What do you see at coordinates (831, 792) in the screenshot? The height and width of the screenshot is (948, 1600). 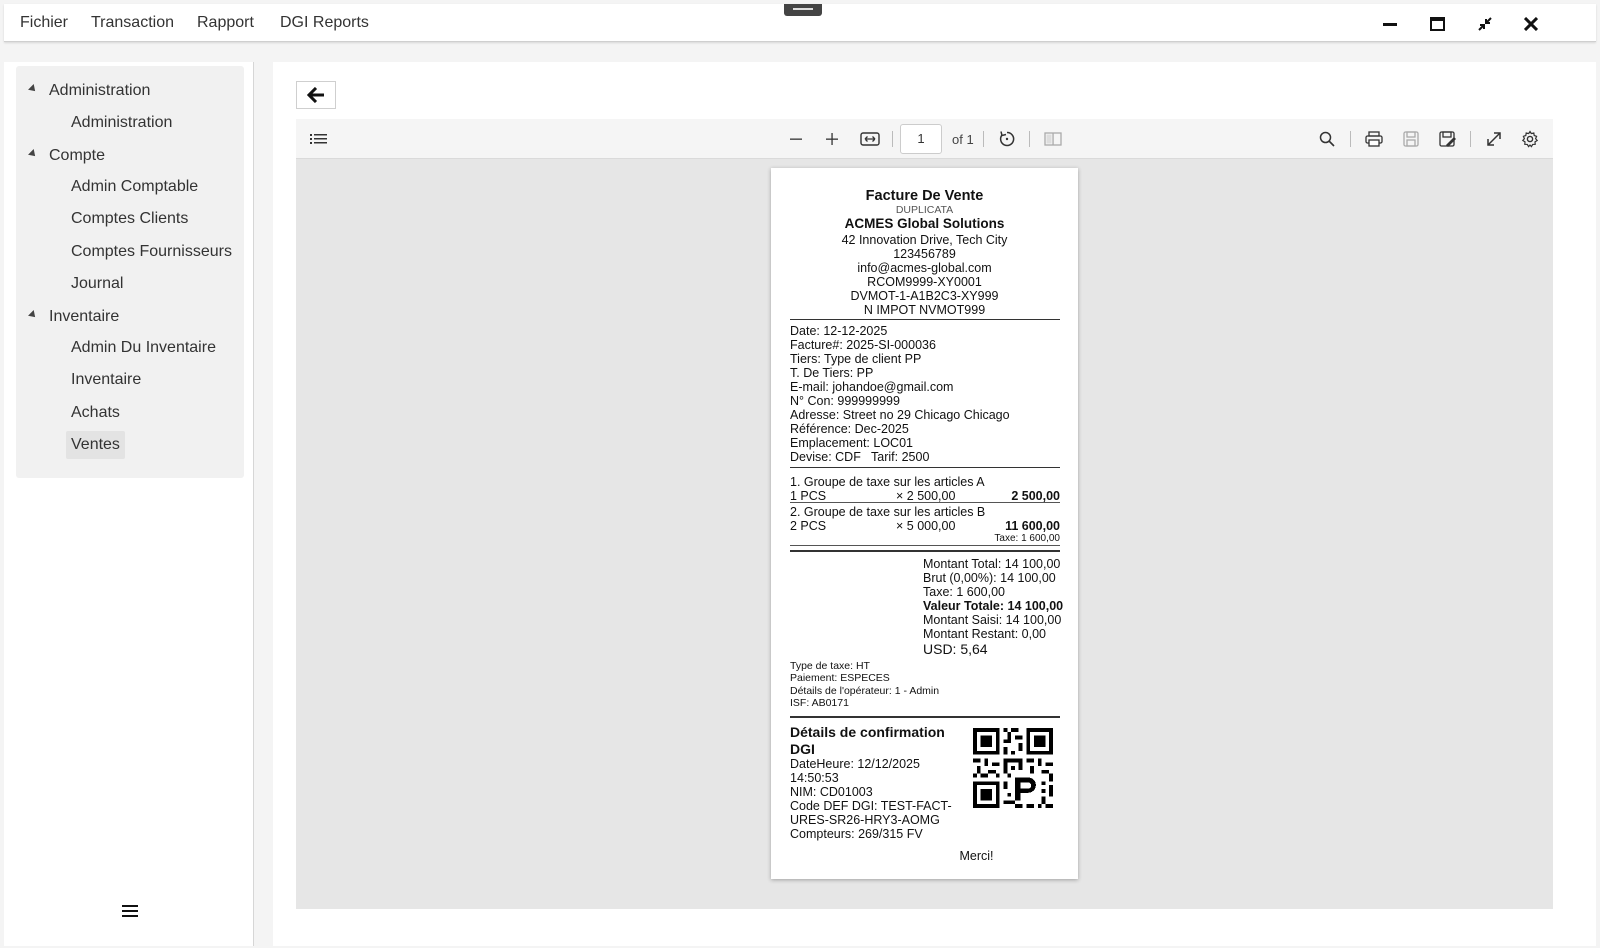 I see `dgi-line: NIM: CD01003` at bounding box center [831, 792].